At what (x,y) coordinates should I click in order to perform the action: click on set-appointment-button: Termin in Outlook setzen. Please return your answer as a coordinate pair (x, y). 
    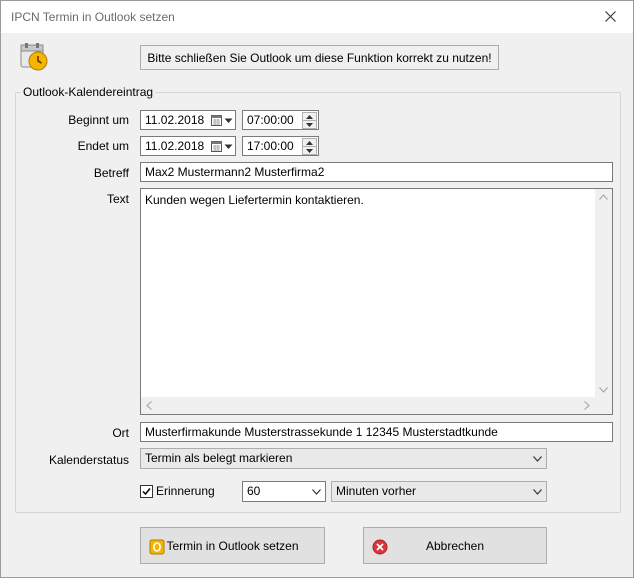
    Looking at the image, I should click on (232, 545).